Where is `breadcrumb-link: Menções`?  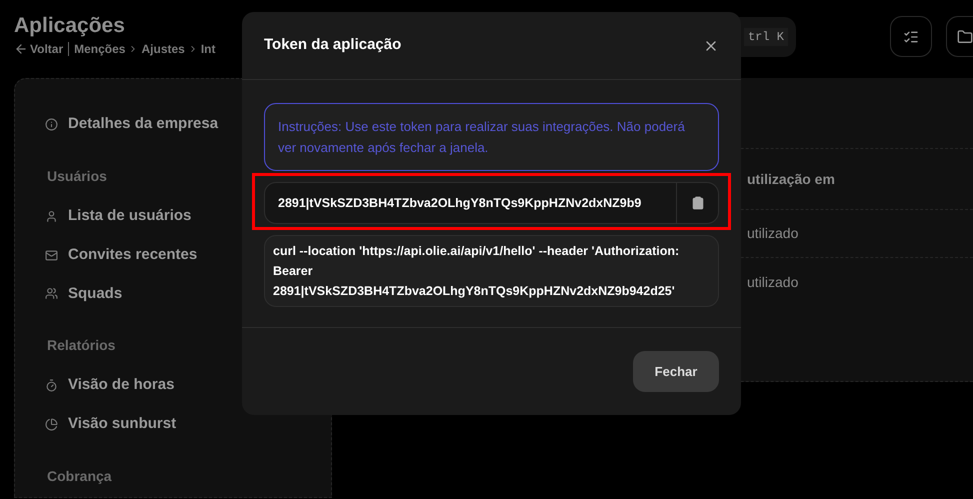
breadcrumb-link: Menções is located at coordinates (100, 49).